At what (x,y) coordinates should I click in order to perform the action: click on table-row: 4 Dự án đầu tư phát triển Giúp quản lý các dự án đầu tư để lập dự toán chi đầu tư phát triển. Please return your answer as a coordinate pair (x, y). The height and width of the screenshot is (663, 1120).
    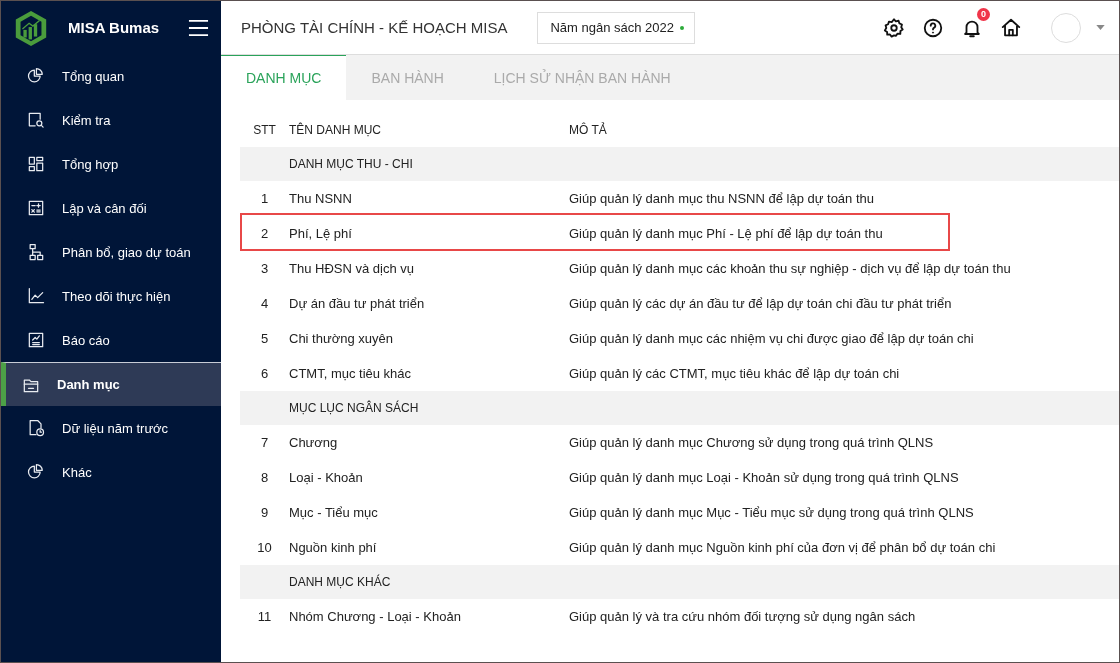
    Looking at the image, I should click on (679, 303).